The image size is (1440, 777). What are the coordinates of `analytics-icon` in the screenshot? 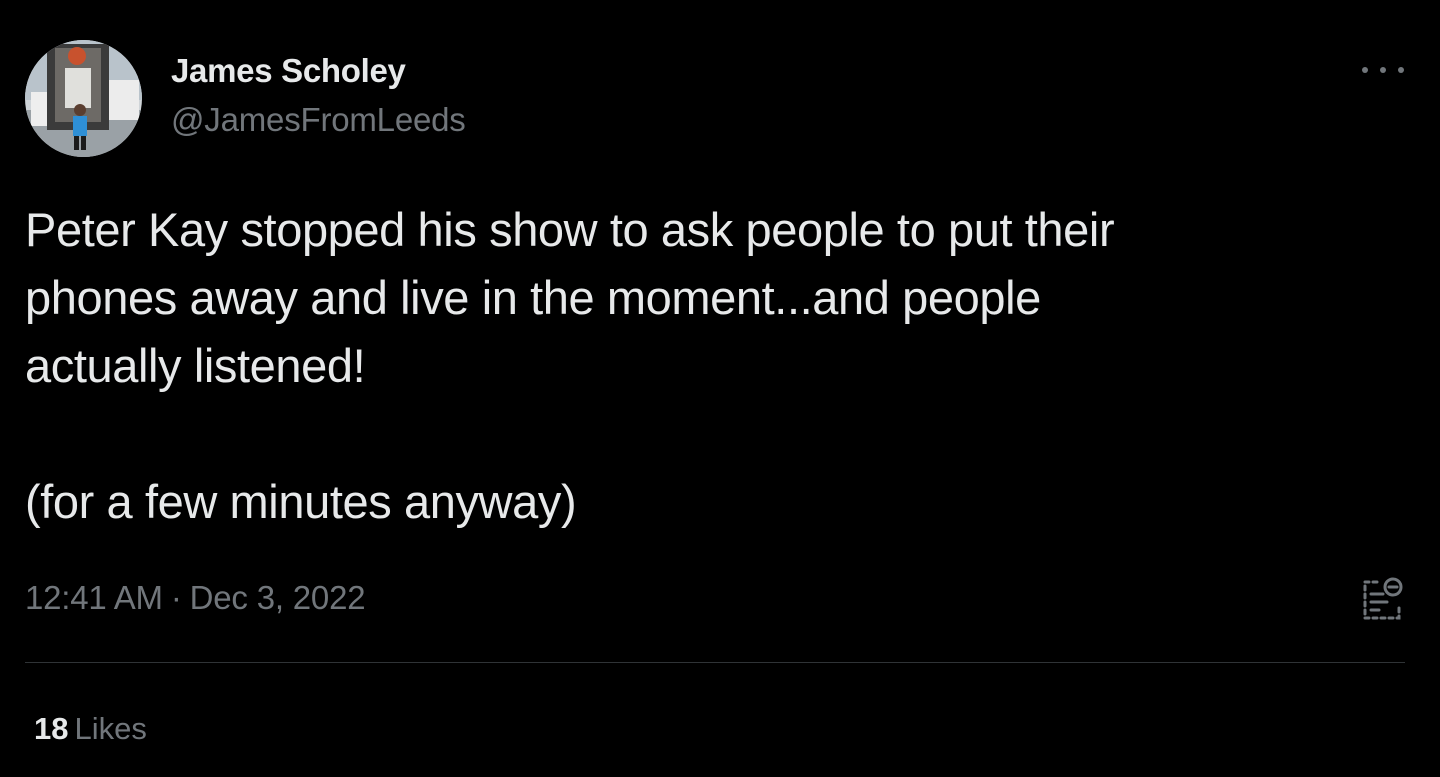 It's located at (1382, 599).